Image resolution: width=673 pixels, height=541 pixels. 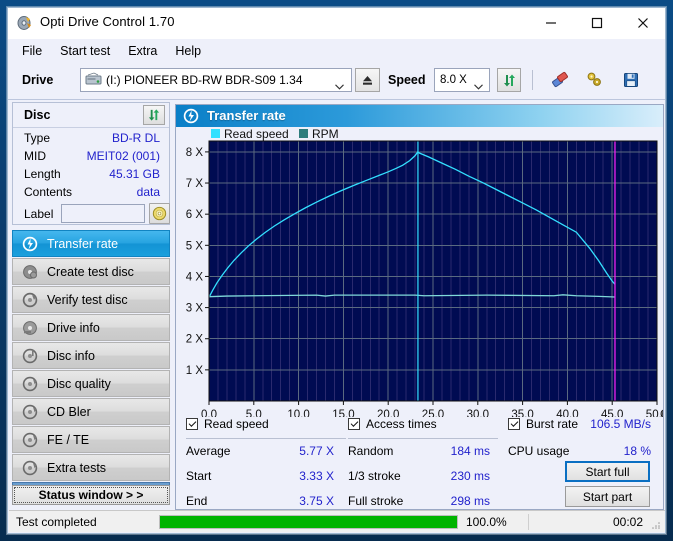 What do you see at coordinates (559, 80) in the screenshot?
I see `erase-icon` at bounding box center [559, 80].